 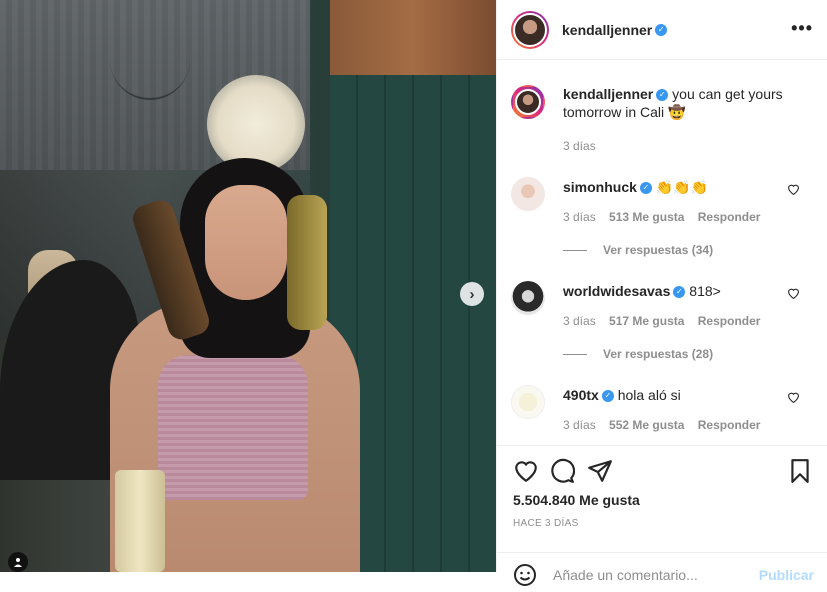 I want to click on comment-meta: 3 días 517 Me gusta Responder, so click(x=666, y=321).